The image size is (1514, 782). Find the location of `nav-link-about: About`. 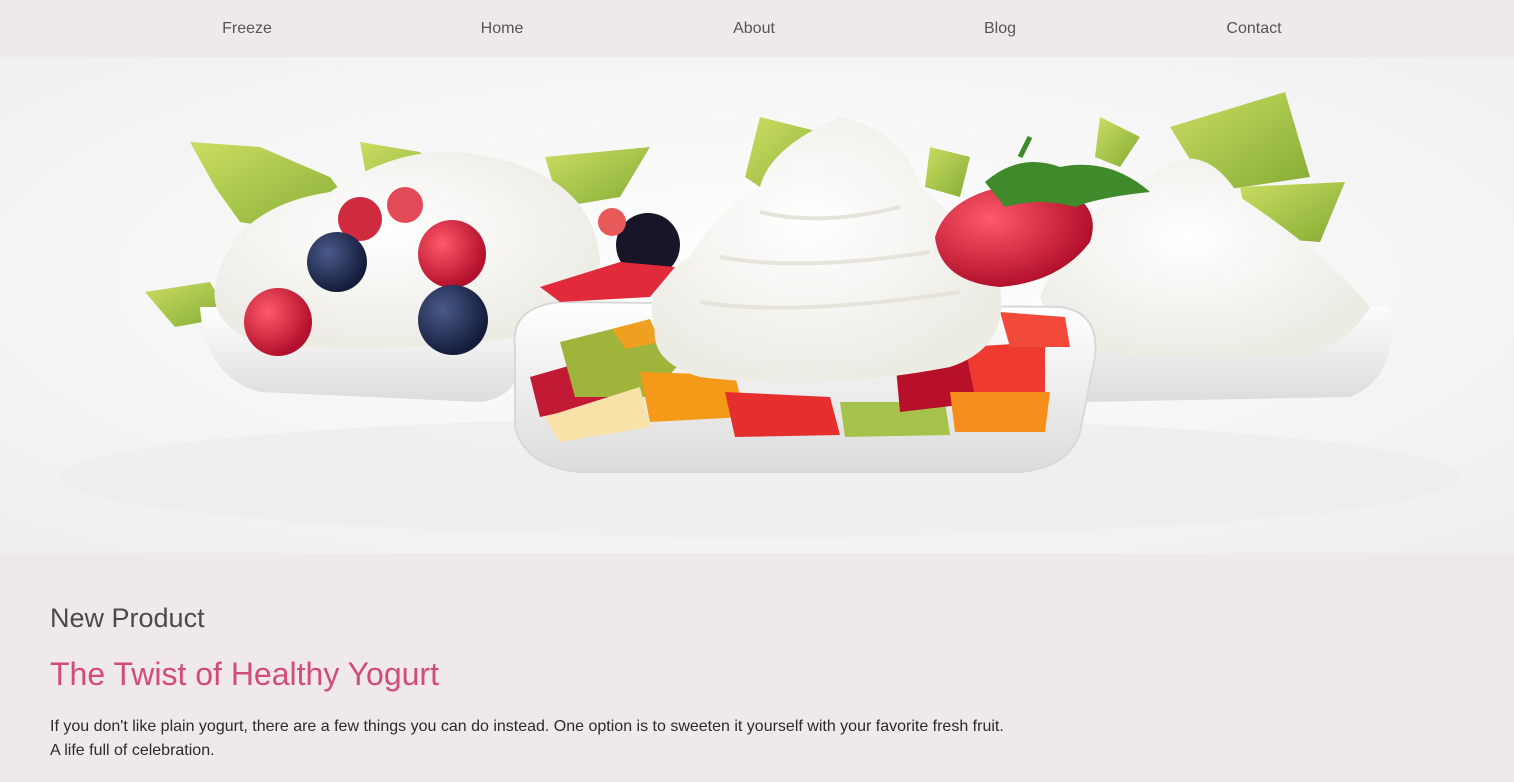

nav-link-about: About is located at coordinates (754, 28).